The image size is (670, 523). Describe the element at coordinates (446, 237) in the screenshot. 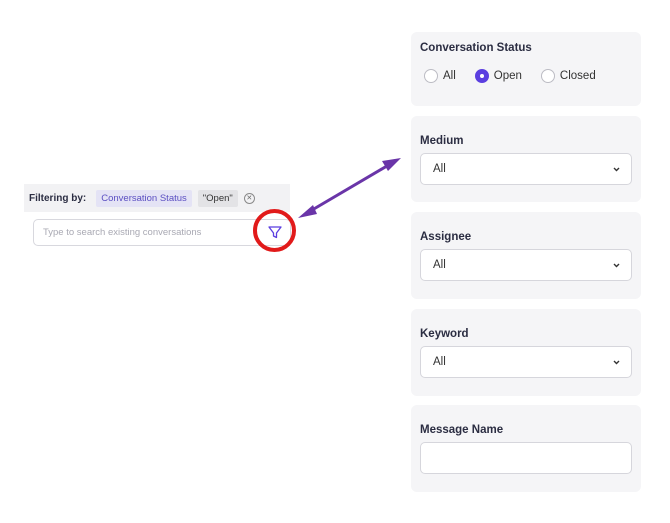

I see `assignee-title: Assignee` at that location.